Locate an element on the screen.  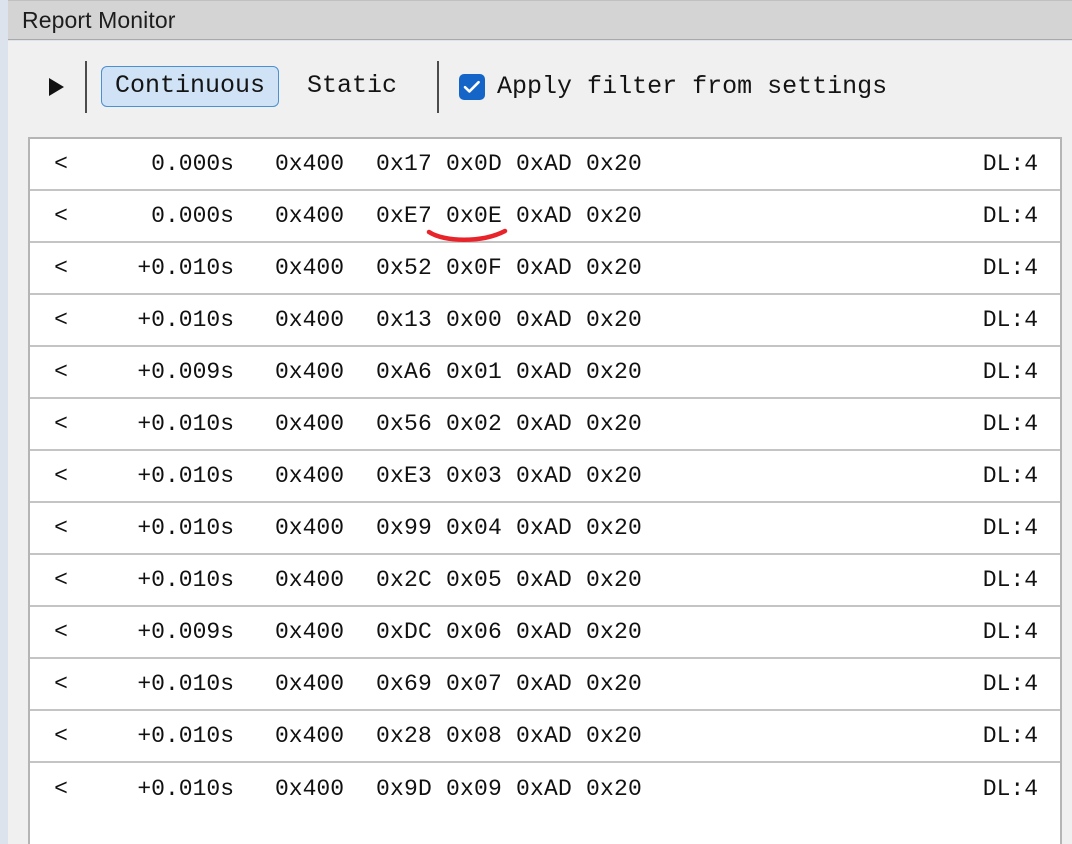
checkmark-icon is located at coordinates (471, 86).